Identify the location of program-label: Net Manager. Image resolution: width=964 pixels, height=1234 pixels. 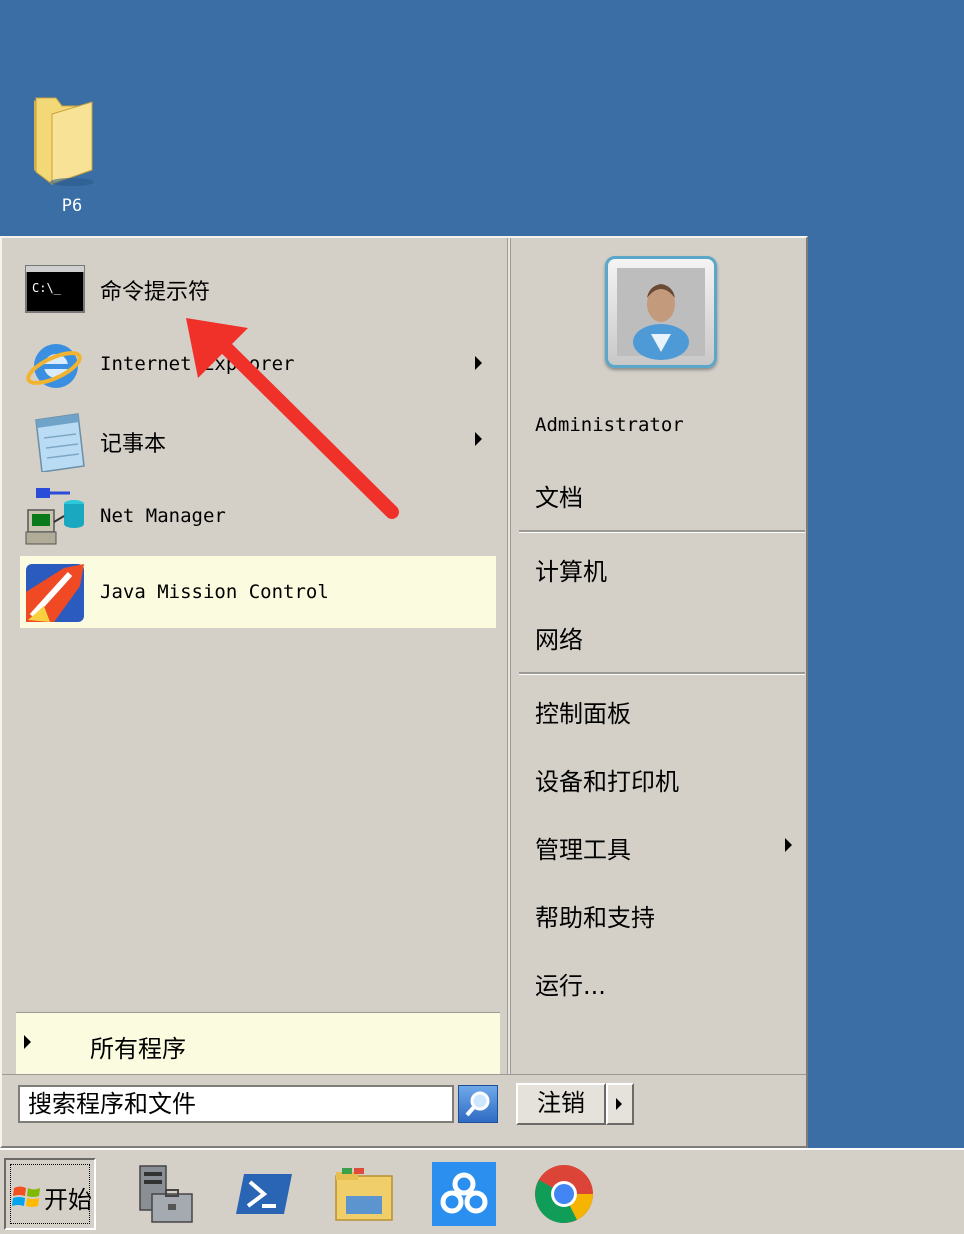
(163, 516).